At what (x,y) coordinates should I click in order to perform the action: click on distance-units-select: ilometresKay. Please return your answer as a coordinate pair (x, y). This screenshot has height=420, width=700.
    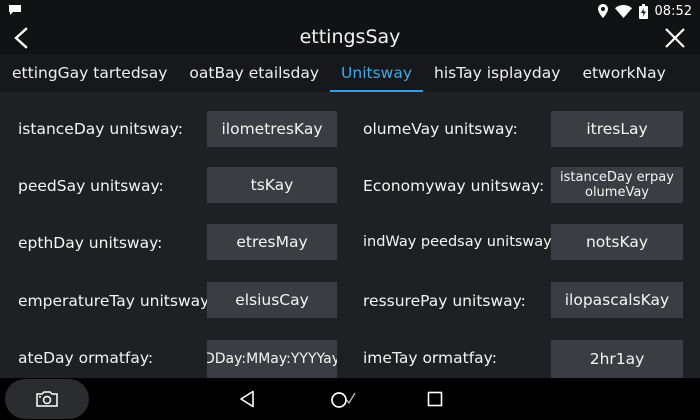
    Looking at the image, I should click on (272, 129).